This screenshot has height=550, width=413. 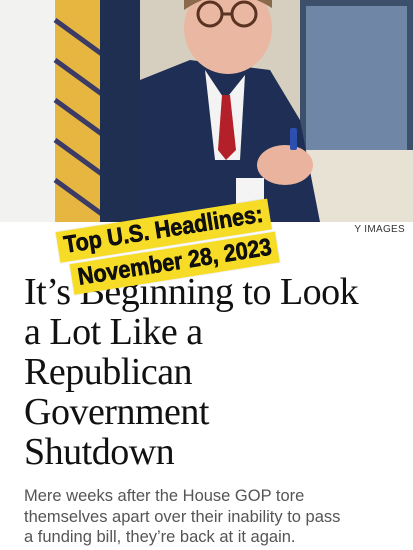 What do you see at coordinates (164, 496) in the screenshot?
I see `dek-line: Mere weeks after the House GOP tore` at bounding box center [164, 496].